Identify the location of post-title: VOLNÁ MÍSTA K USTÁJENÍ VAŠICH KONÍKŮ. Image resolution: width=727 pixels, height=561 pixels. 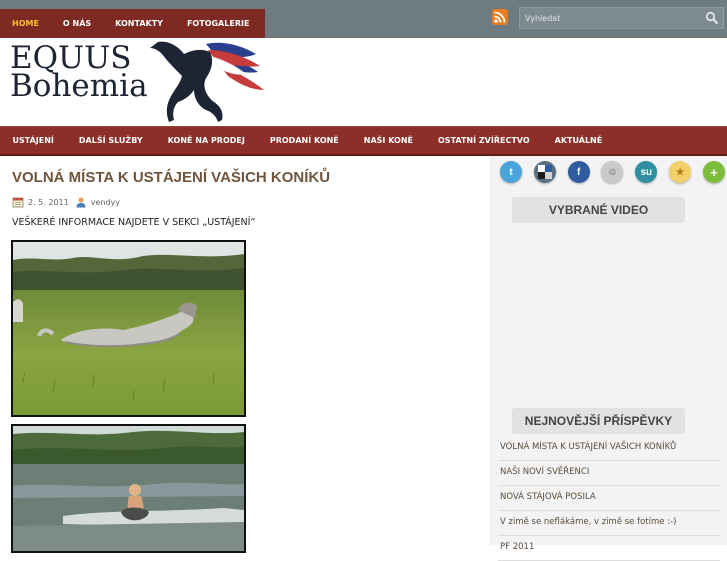
(171, 177).